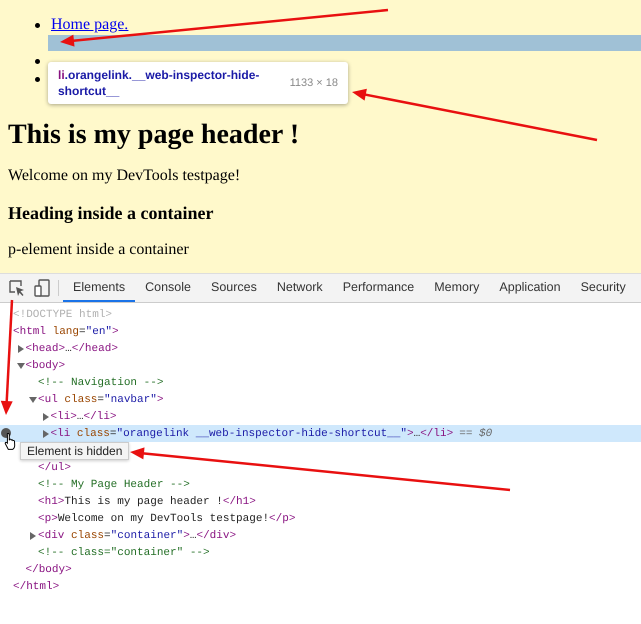 The width and height of the screenshot is (641, 624). I want to click on devtools-tab: Memory, so click(457, 288).